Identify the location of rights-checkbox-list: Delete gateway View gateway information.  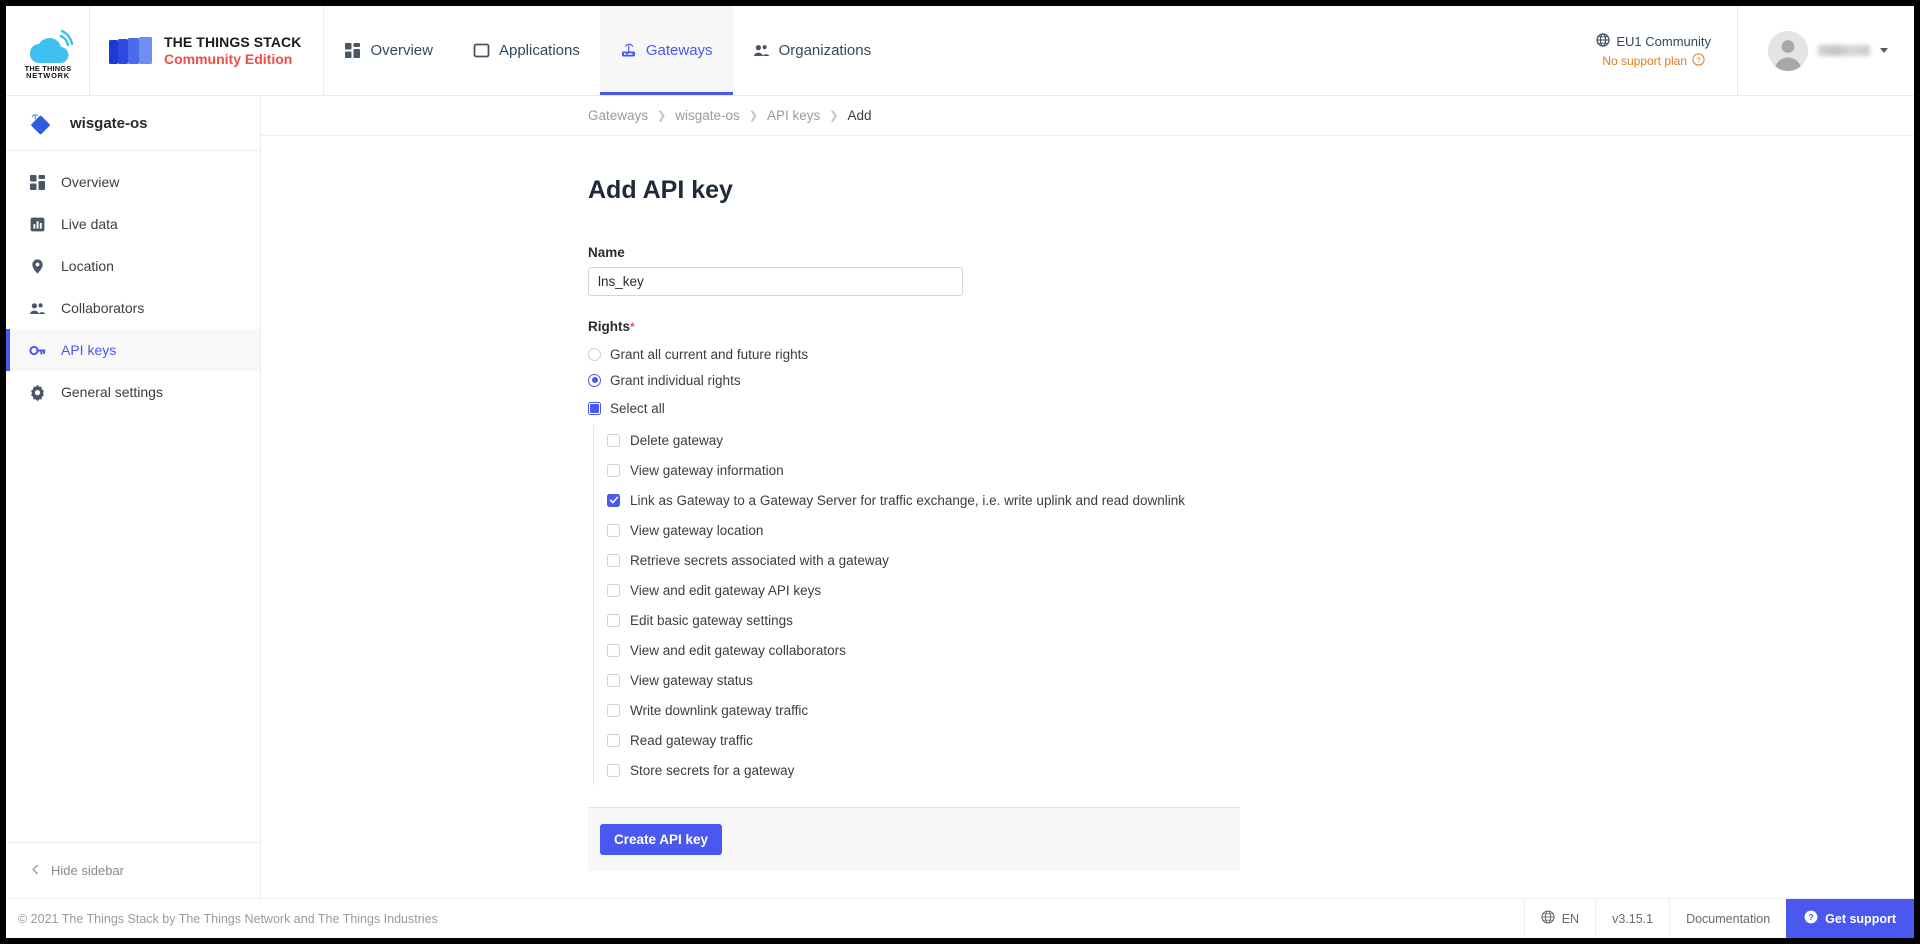
(916, 605).